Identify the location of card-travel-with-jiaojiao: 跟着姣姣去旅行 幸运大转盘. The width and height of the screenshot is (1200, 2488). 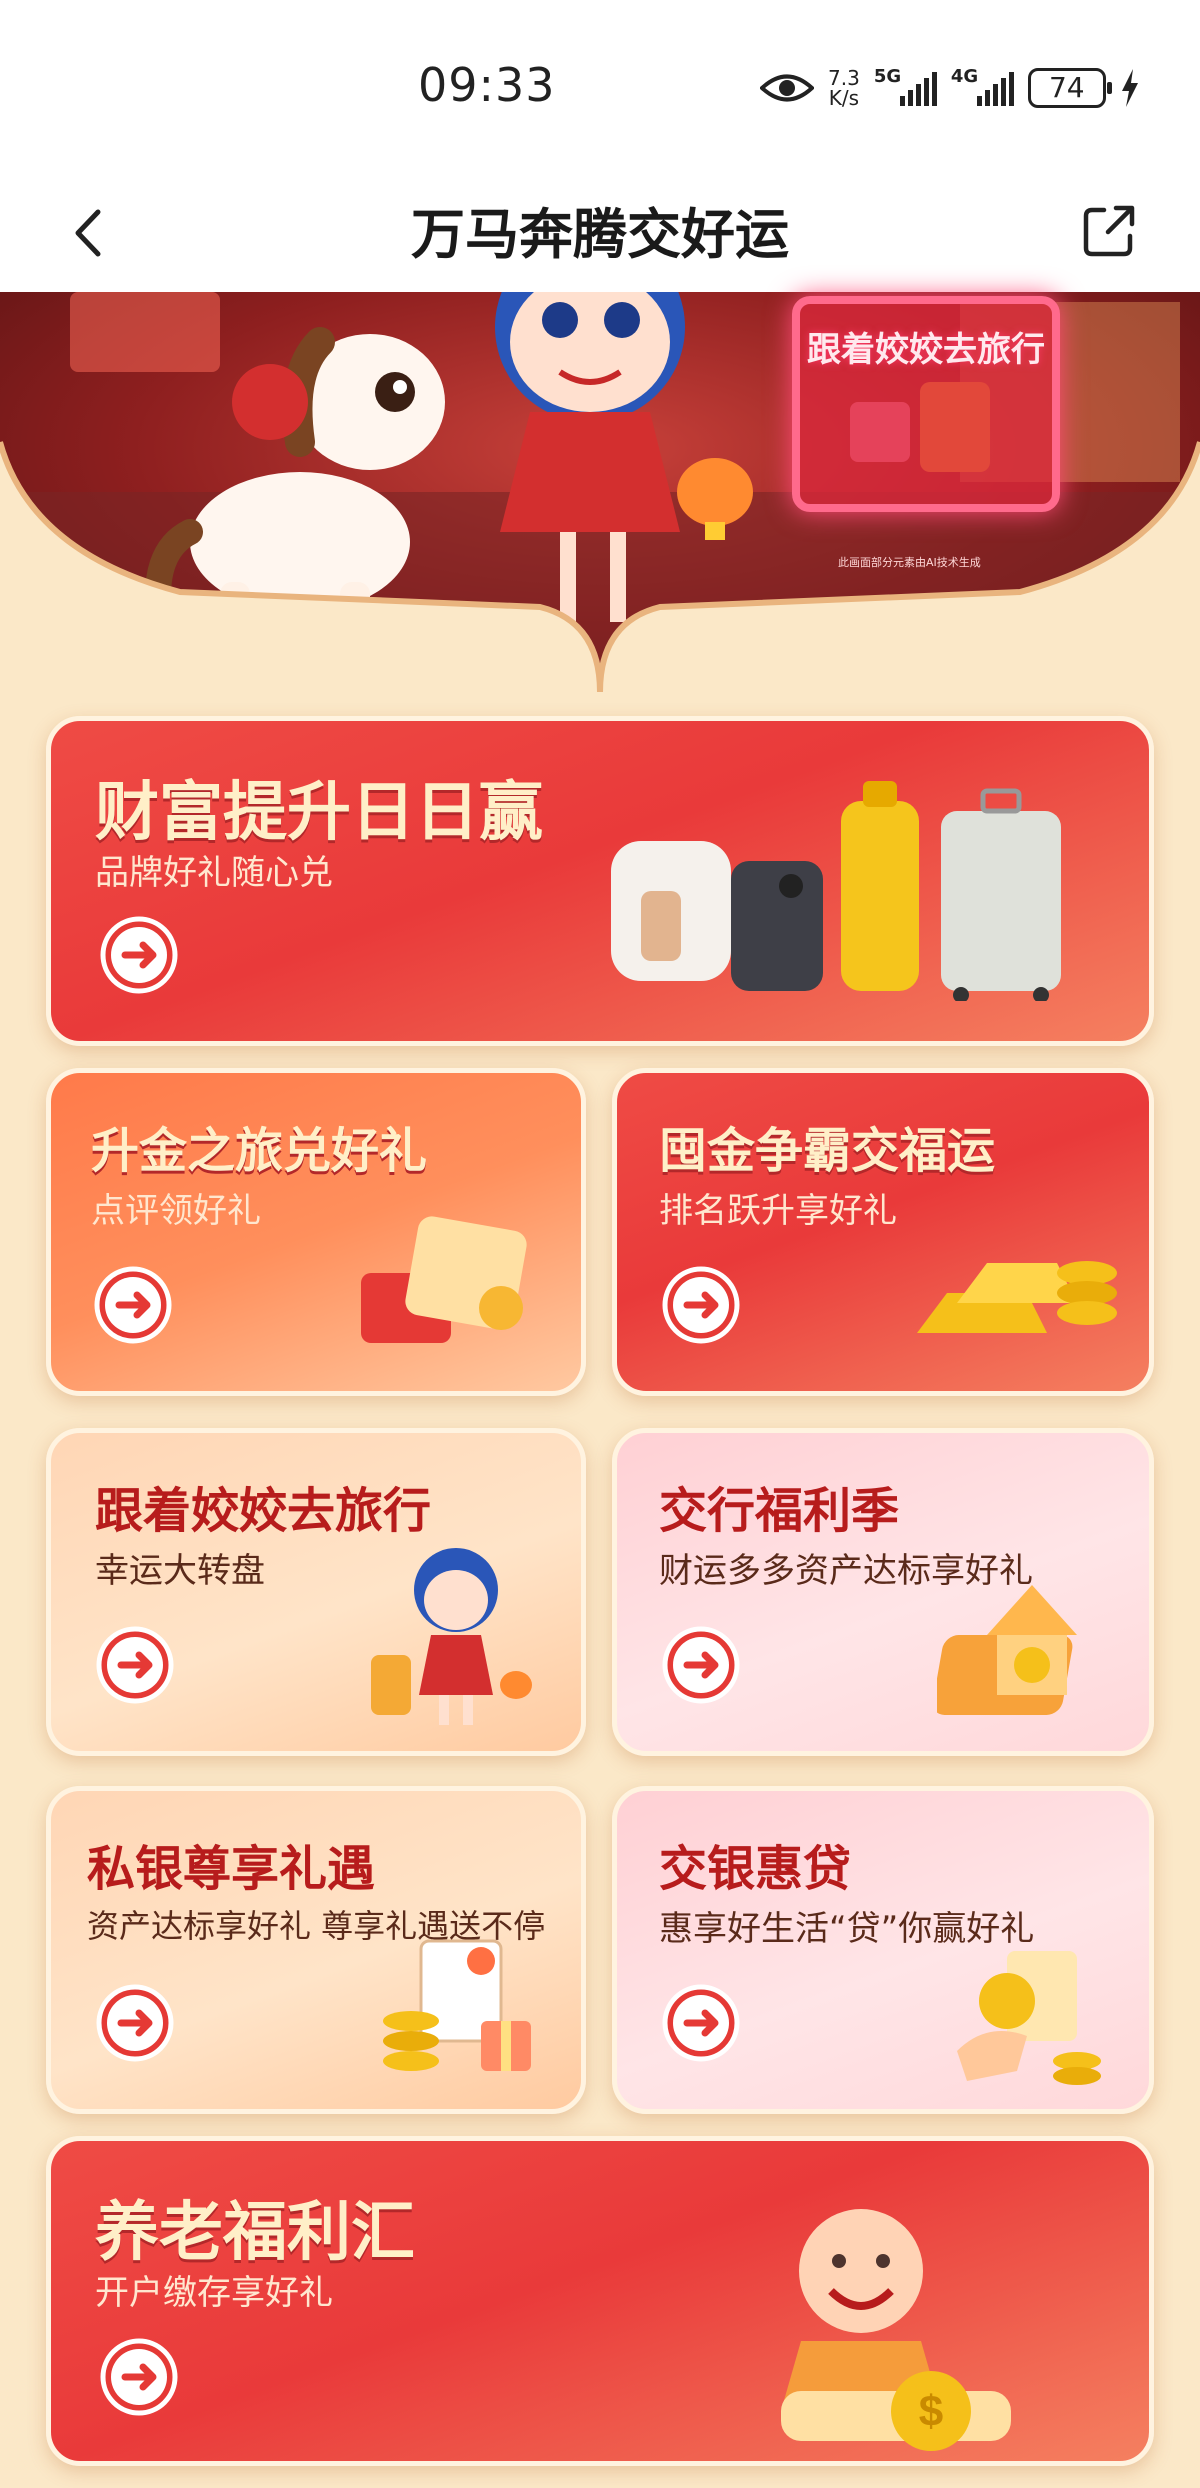
(316, 1592).